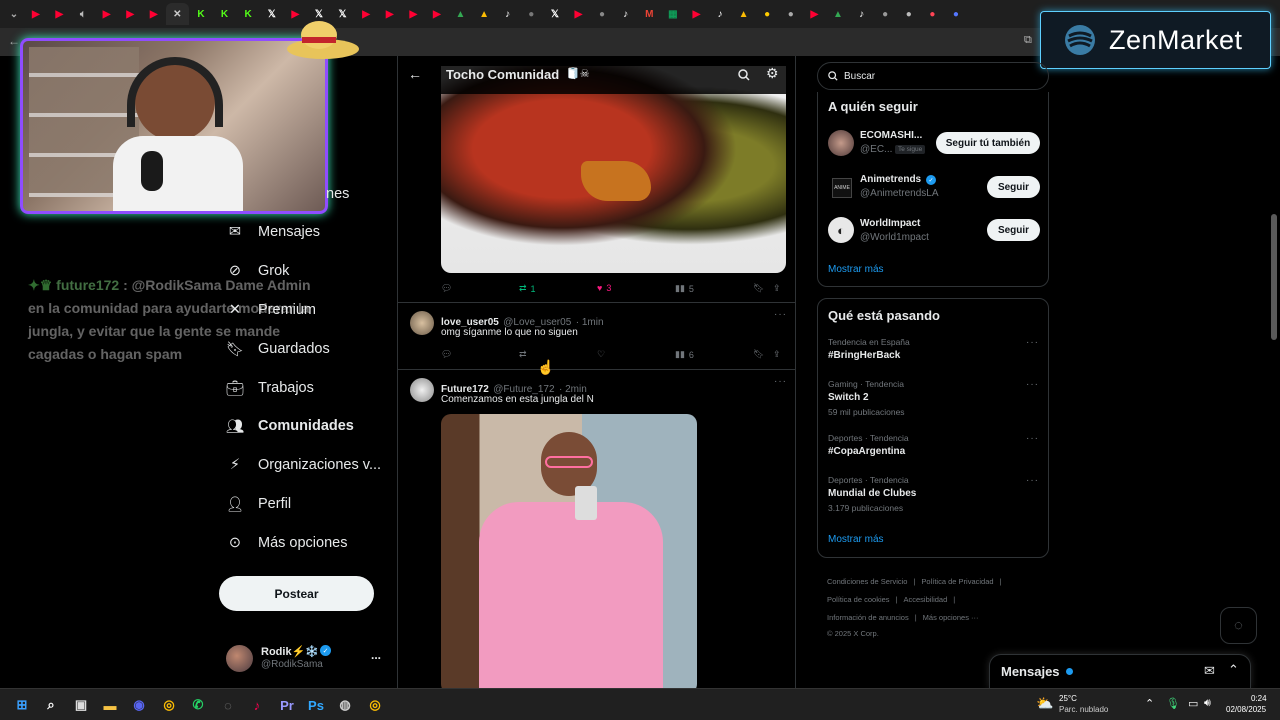  Describe the element at coordinates (684, 354) in the screenshot. I see `views-button: ▮▮ 6` at that location.